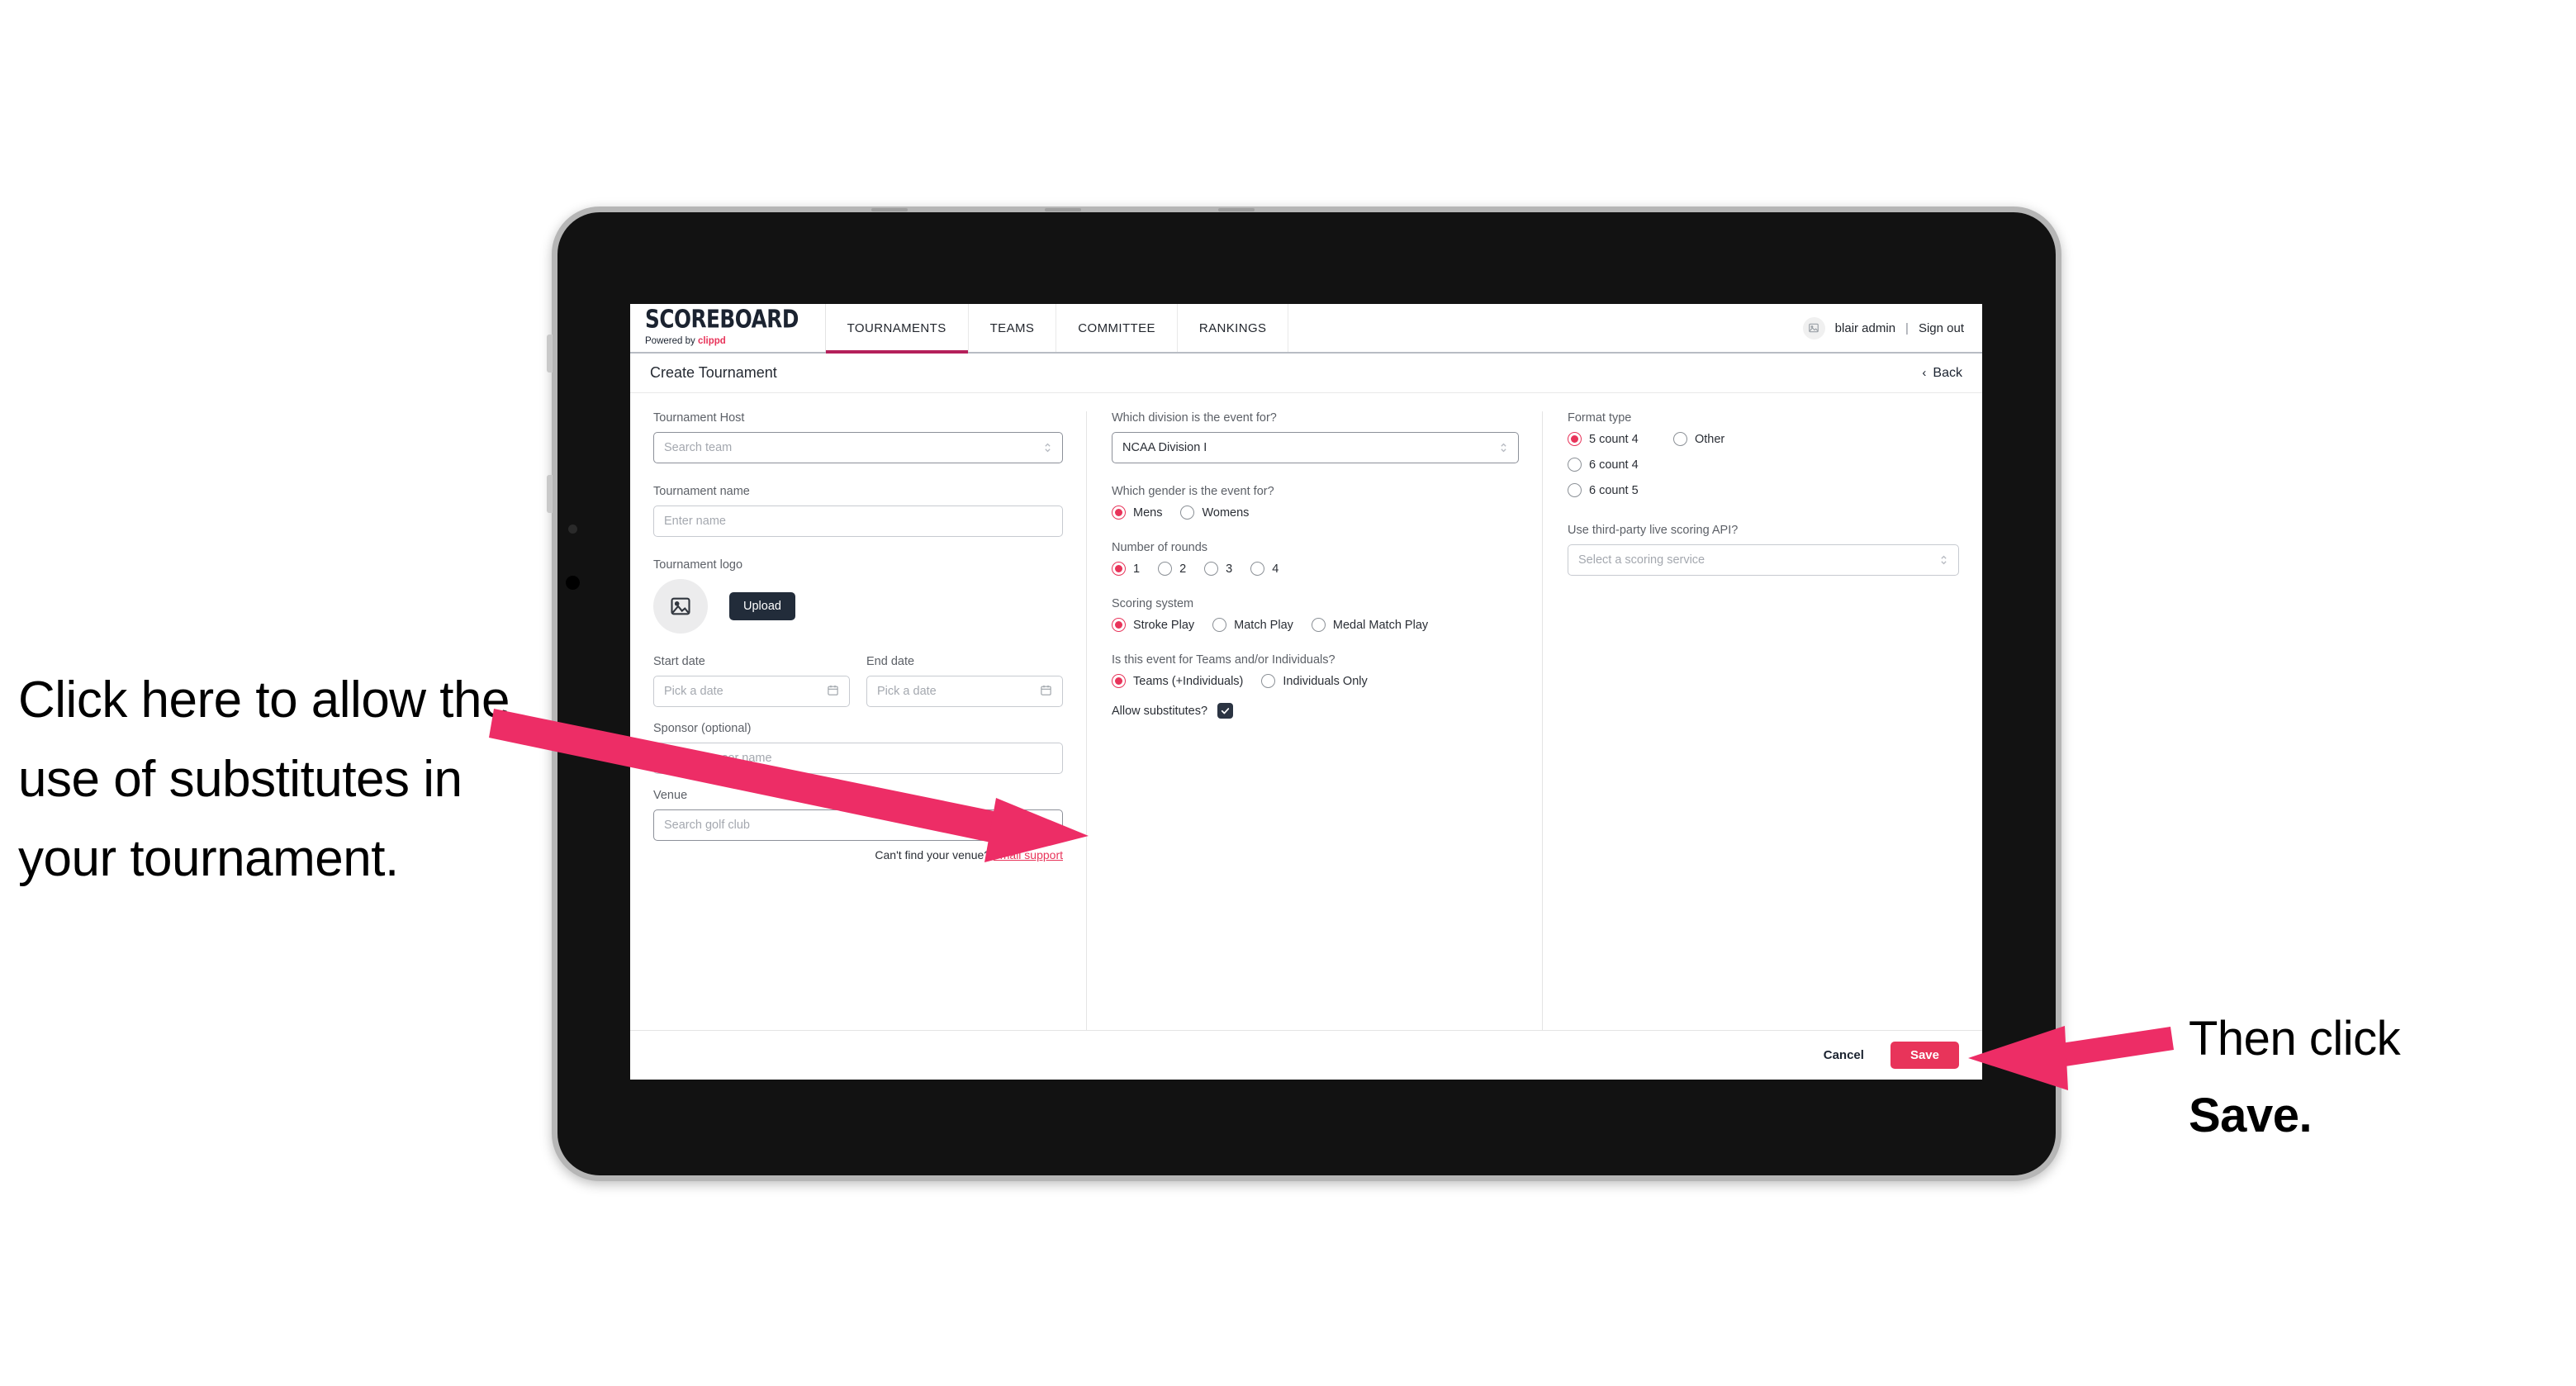  I want to click on tournament-host-label: Tournament Host, so click(699, 418).